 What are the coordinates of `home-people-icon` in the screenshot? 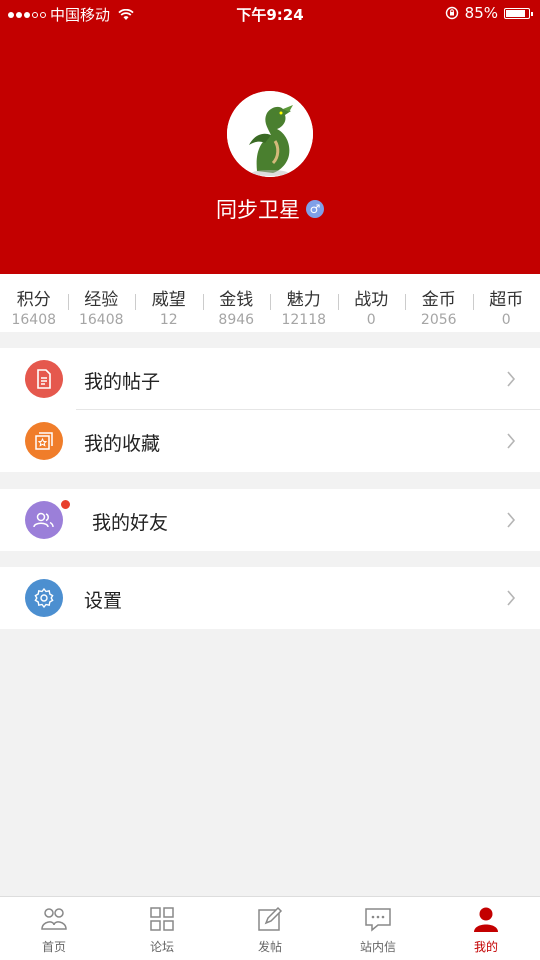 It's located at (54, 919).